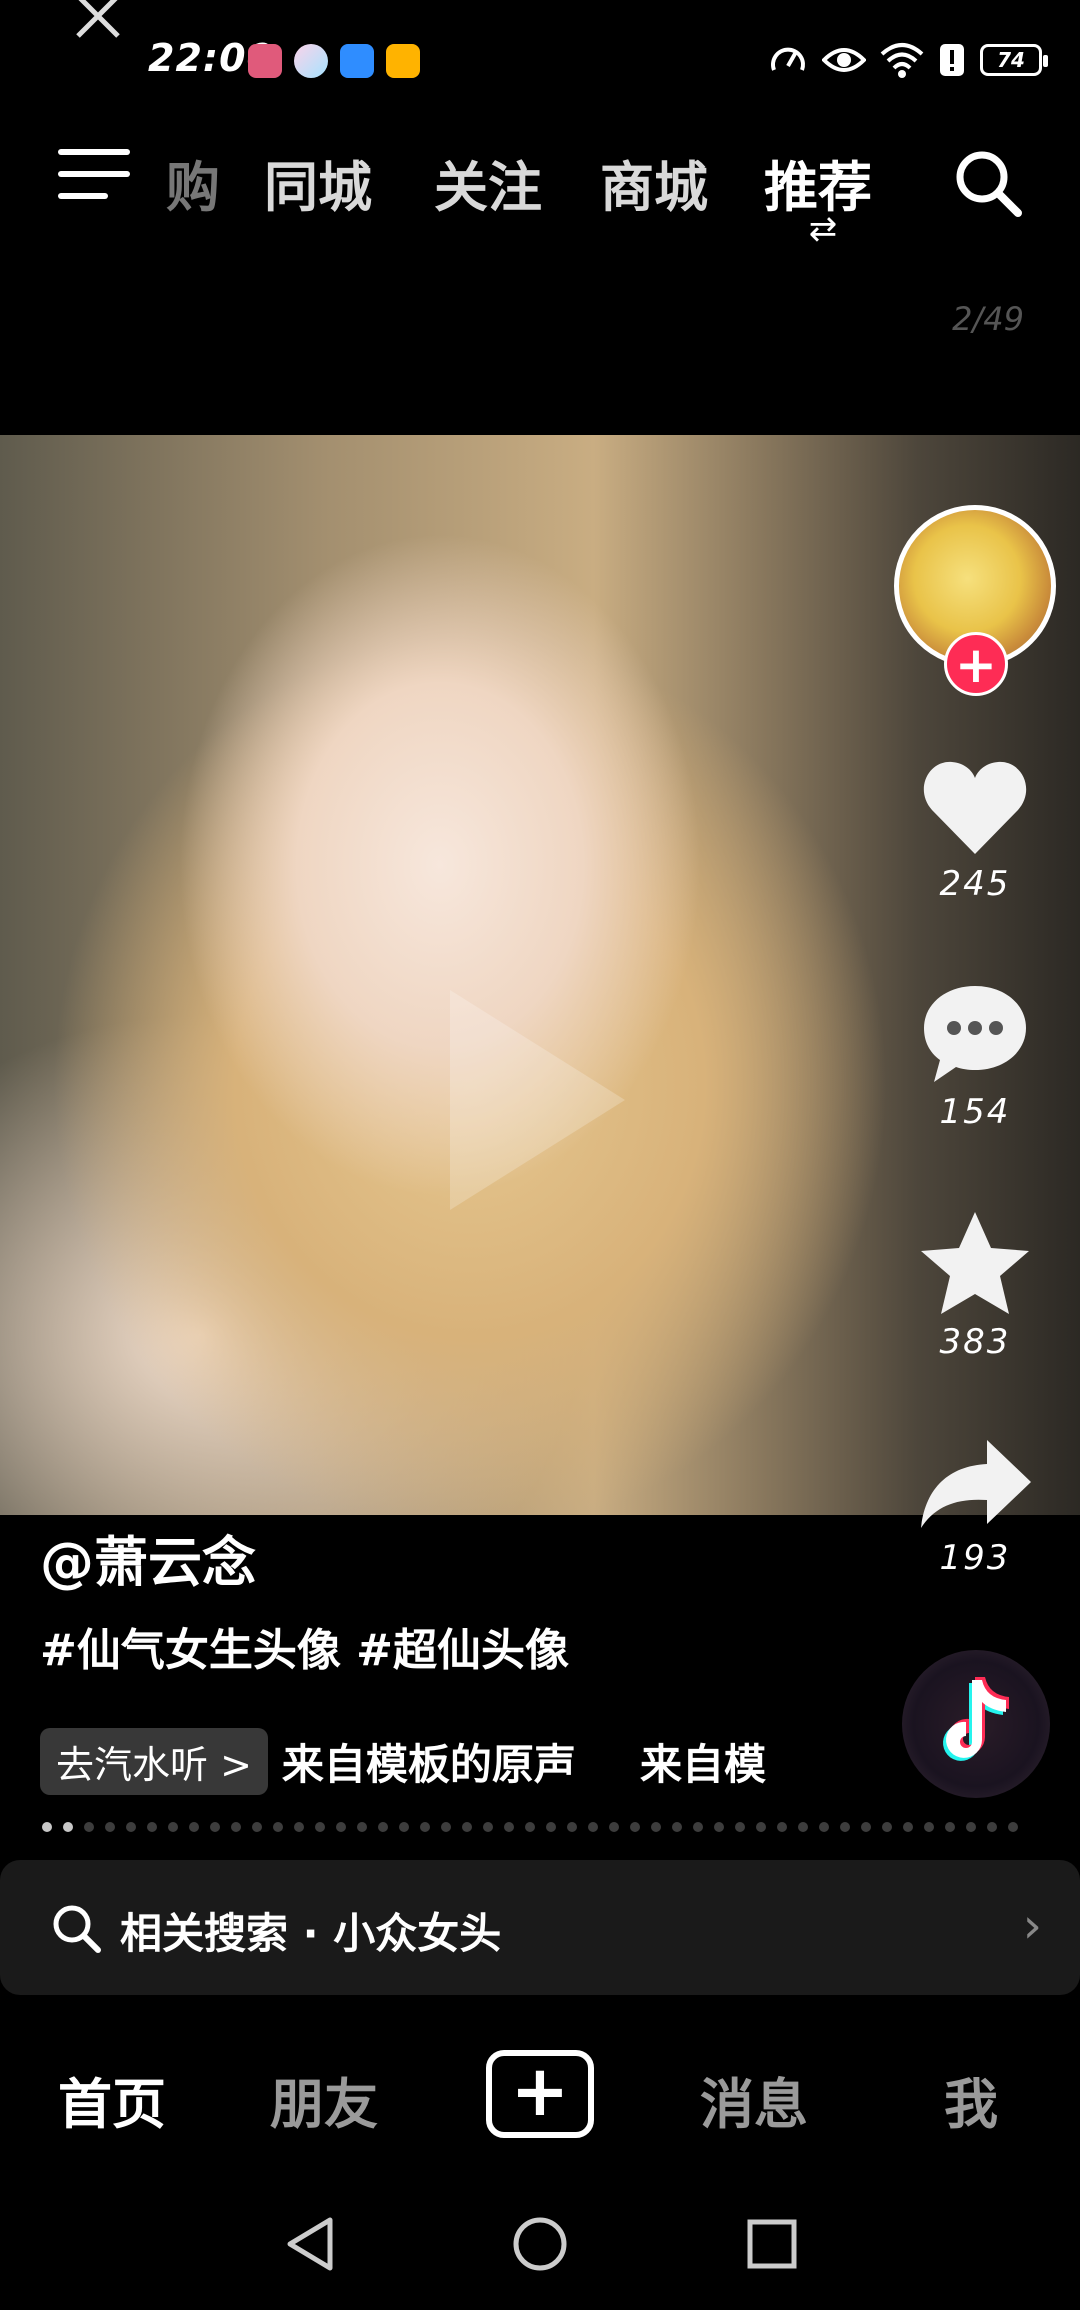 The image size is (1080, 2310). I want to click on back-icon, so click(310, 2244).